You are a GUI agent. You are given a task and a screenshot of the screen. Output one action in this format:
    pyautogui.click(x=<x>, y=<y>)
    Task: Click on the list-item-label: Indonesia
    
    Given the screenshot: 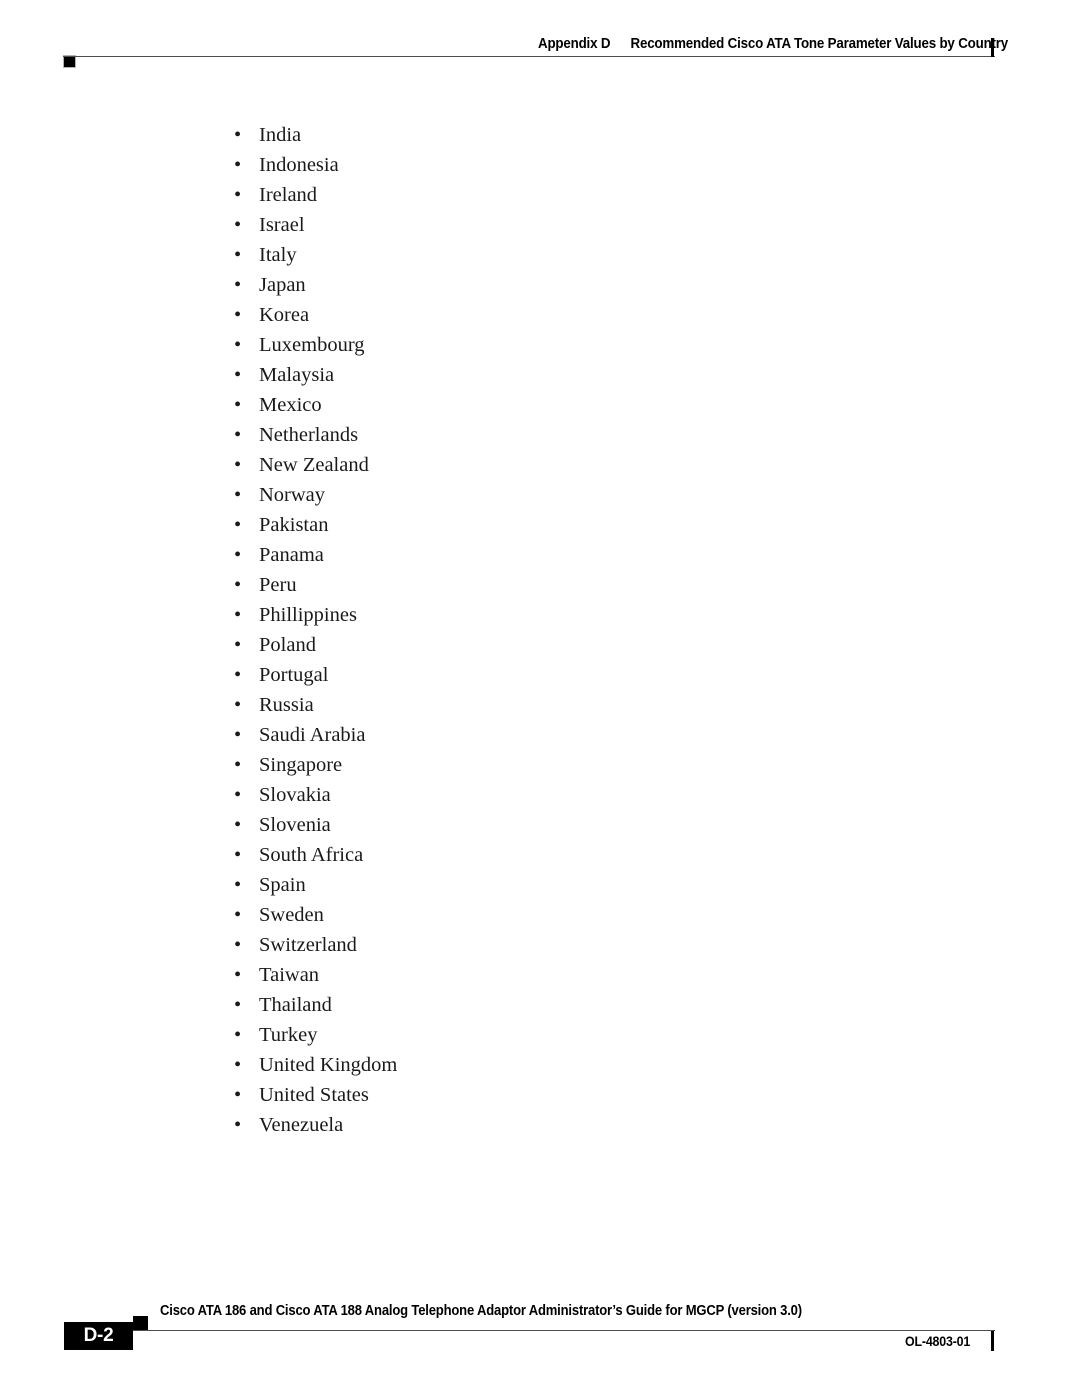 What is the action you would take?
    pyautogui.click(x=299, y=165)
    